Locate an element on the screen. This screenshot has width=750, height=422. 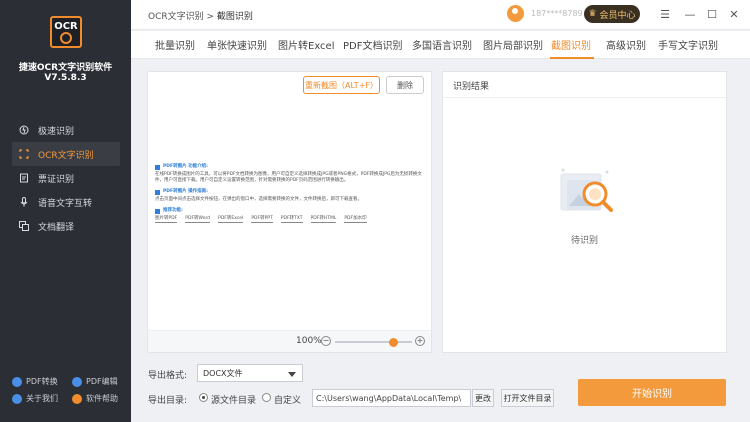
sidebar-item-speech: 语音文字互转 is located at coordinates (66, 202).